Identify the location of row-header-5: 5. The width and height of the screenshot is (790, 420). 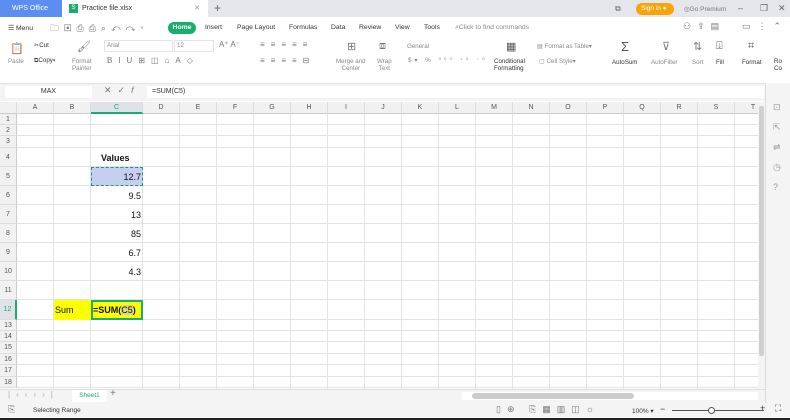
(8, 176).